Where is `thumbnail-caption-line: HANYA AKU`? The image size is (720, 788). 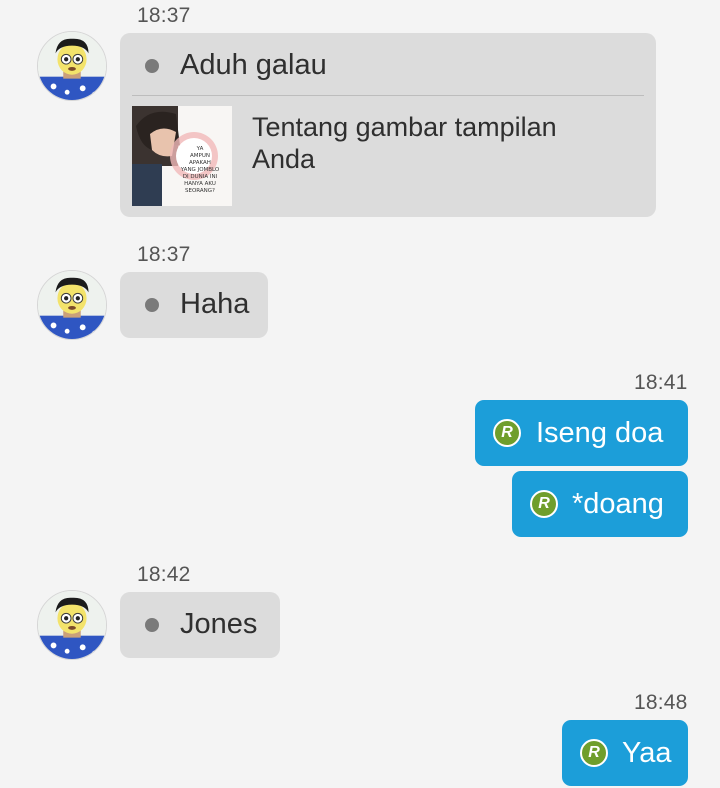 thumbnail-caption-line: HANYA AKU is located at coordinates (200, 184).